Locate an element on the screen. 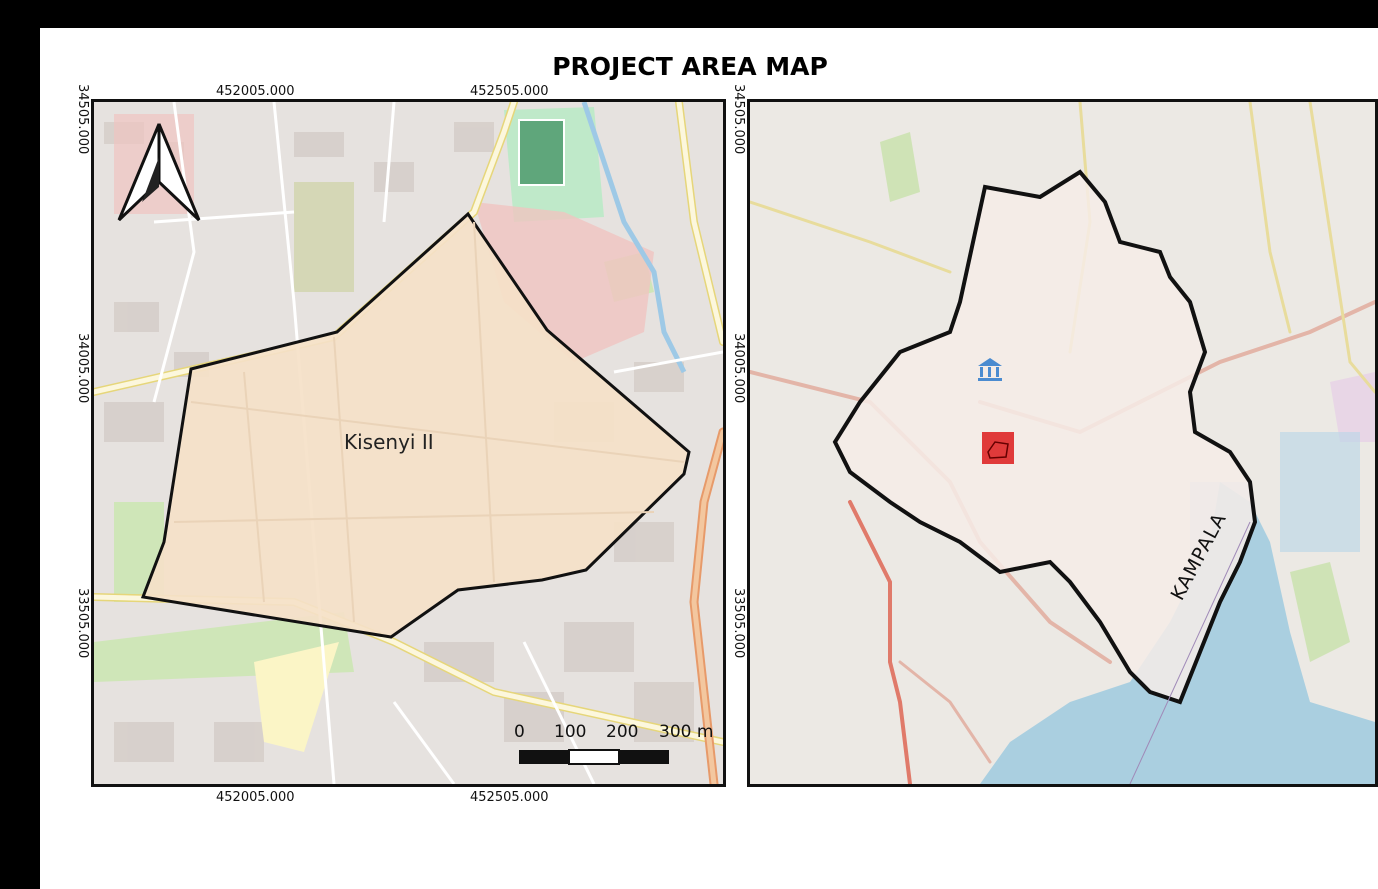 Image resolution: width=1378 pixels, height=889 pixels. right-coord-1: 34505.000 is located at coordinates (738, 119).